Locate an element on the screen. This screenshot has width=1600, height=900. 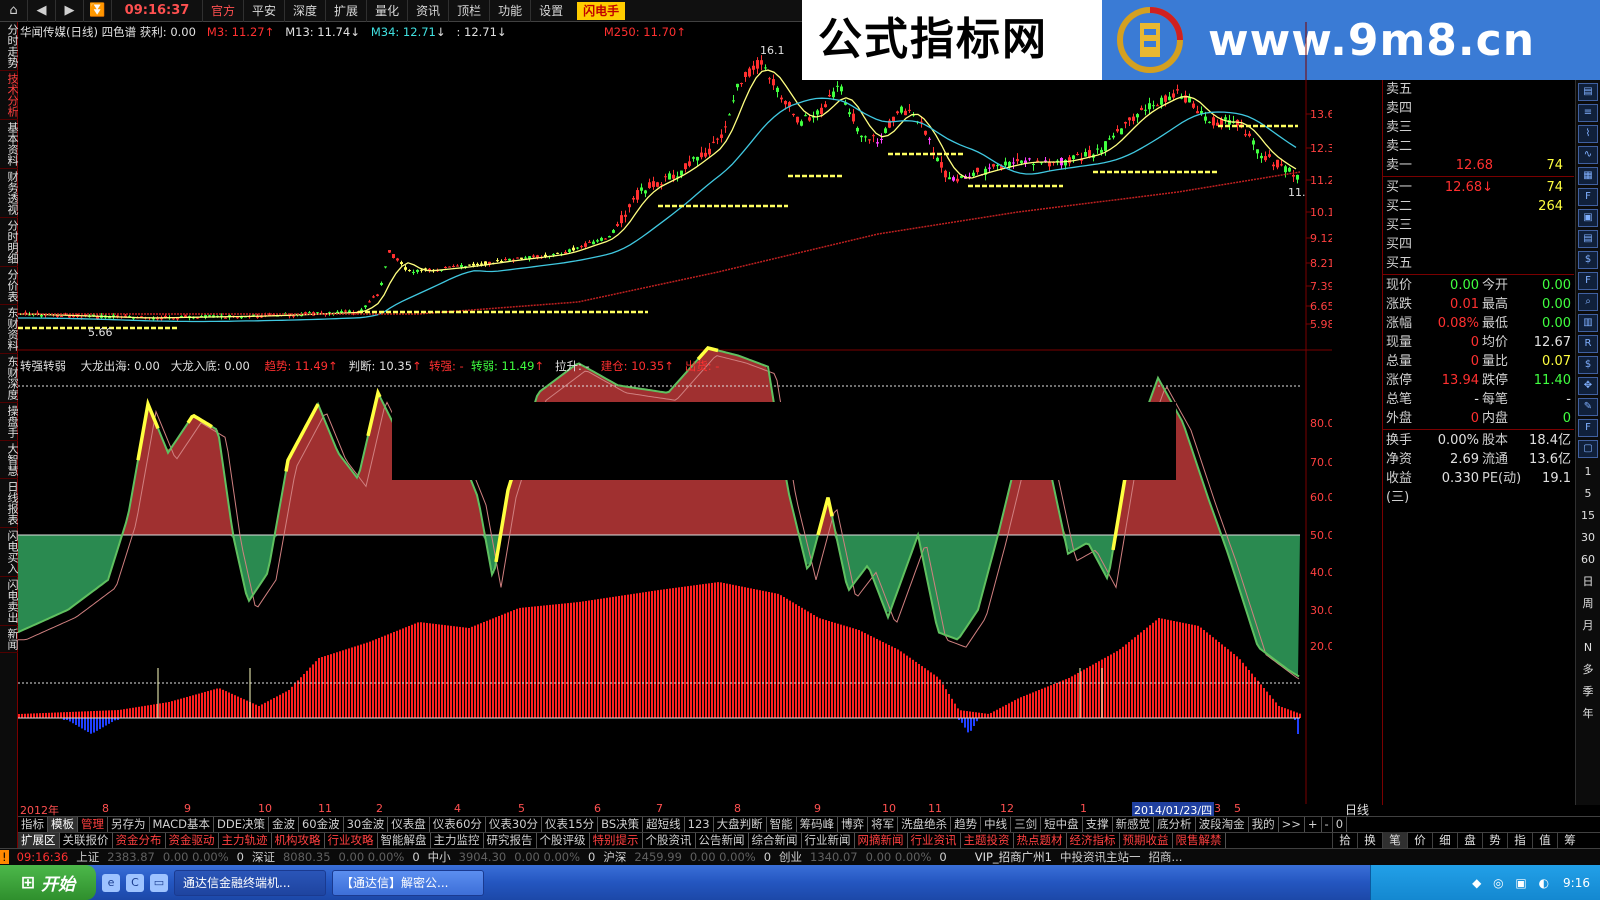
info-tab: 资金分布 is located at coordinates (139, 840).